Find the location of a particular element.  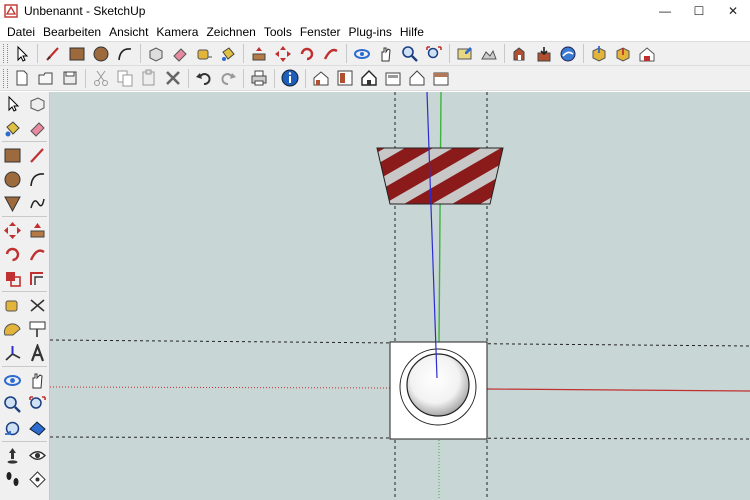

add-location-icon is located at coordinates (465, 54).